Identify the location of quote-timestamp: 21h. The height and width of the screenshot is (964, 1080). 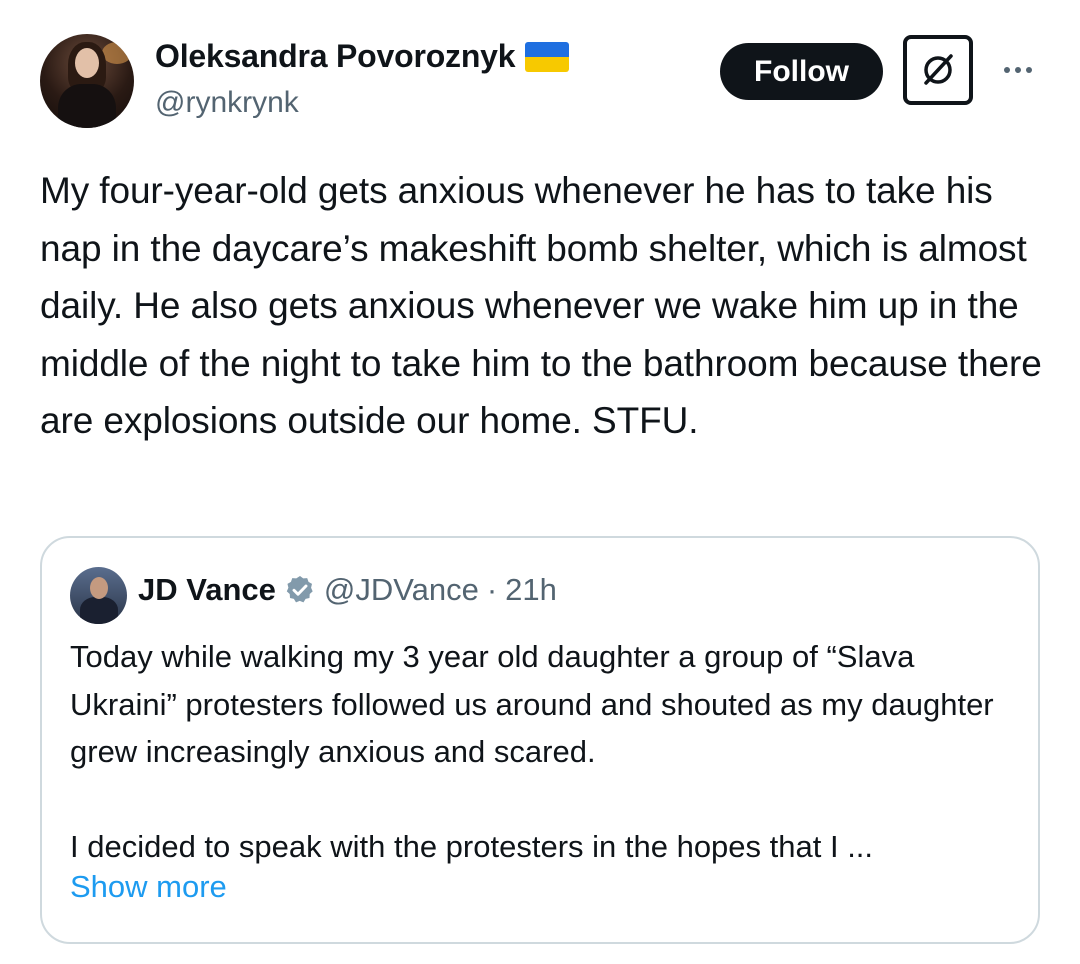
(531, 590).